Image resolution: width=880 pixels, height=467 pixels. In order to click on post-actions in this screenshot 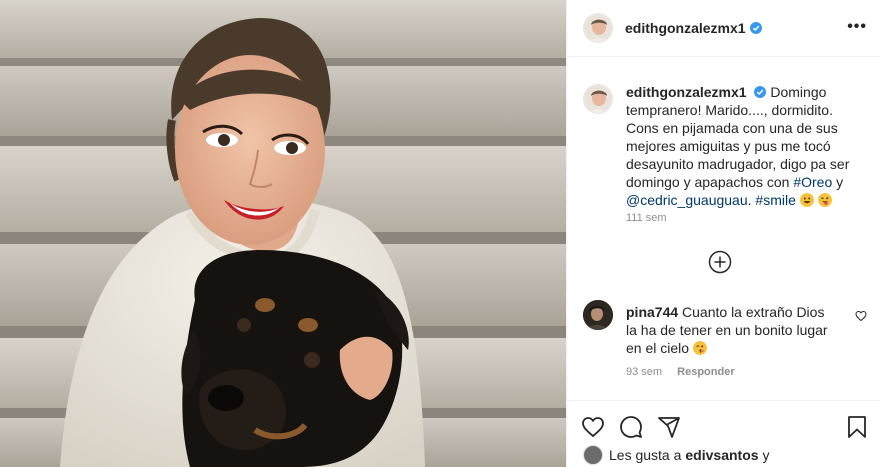, I will do `click(723, 420)`.